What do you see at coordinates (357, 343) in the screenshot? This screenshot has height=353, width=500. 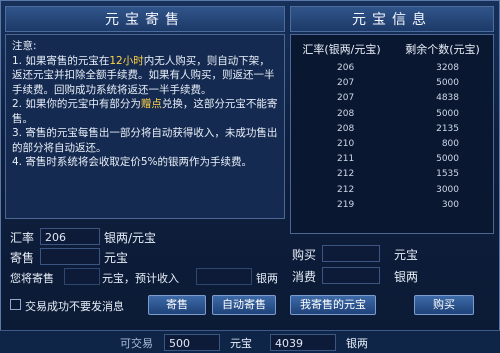 I see `silver-unit: 银两` at bounding box center [357, 343].